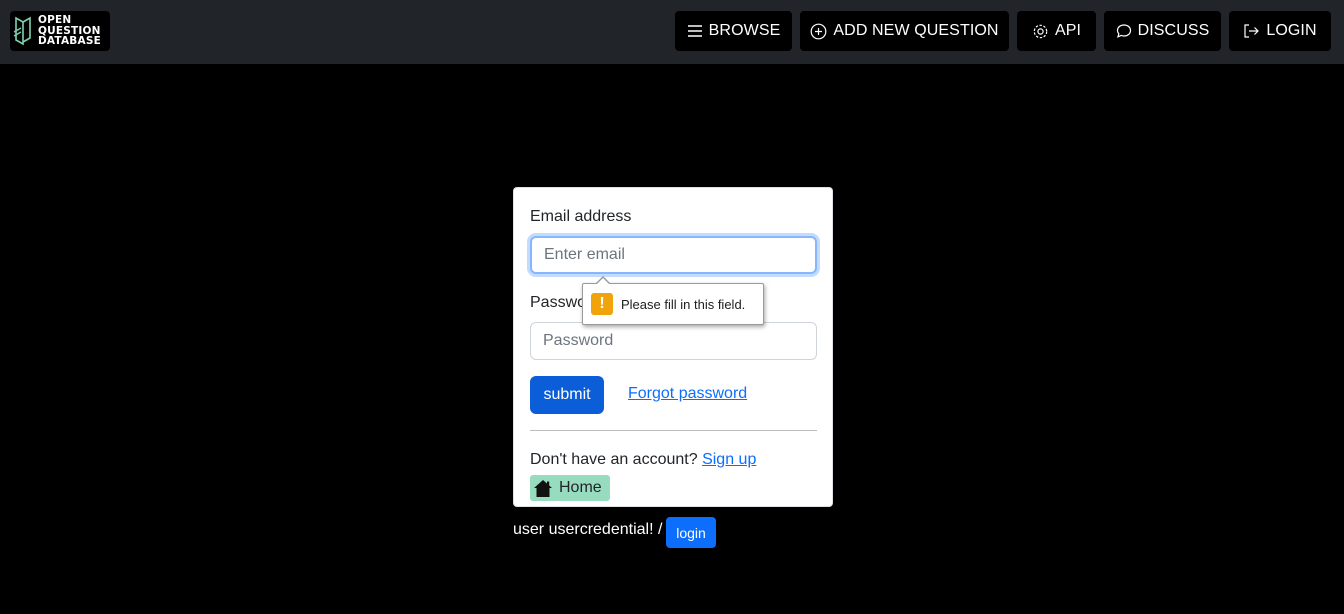  I want to click on submit-button: submit, so click(567, 395).